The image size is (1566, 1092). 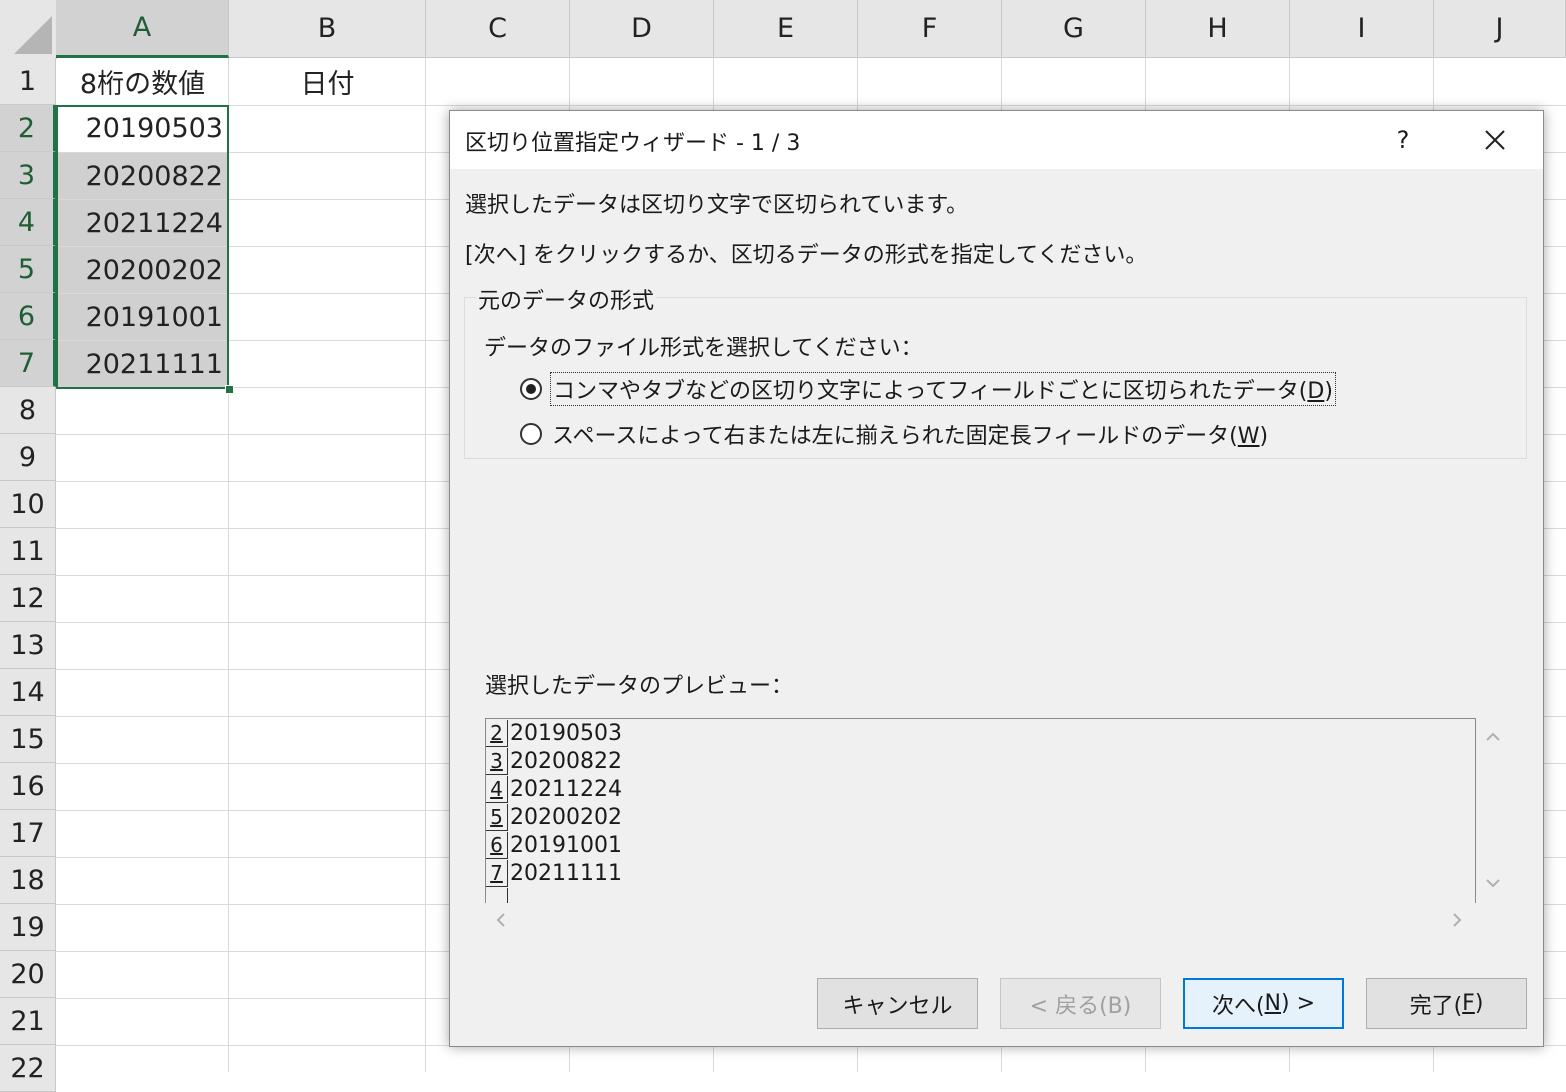 I want to click on close-button, so click(x=1495, y=140).